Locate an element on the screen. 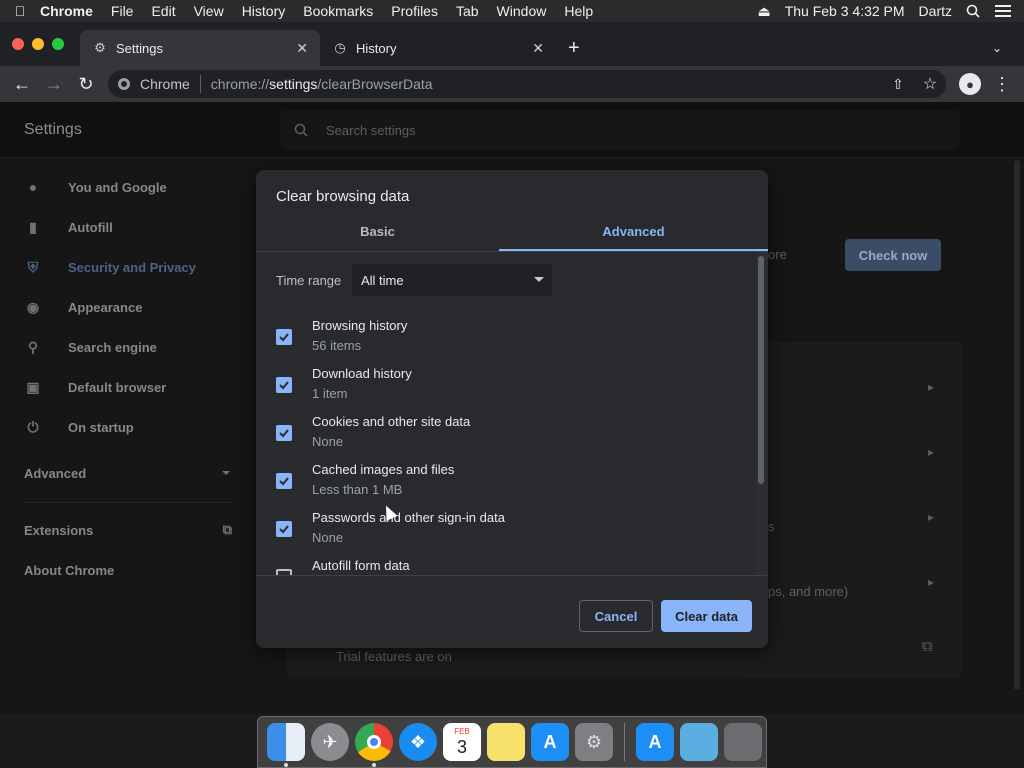 The width and height of the screenshot is (1024, 768). profile-avatar: ● is located at coordinates (970, 84).